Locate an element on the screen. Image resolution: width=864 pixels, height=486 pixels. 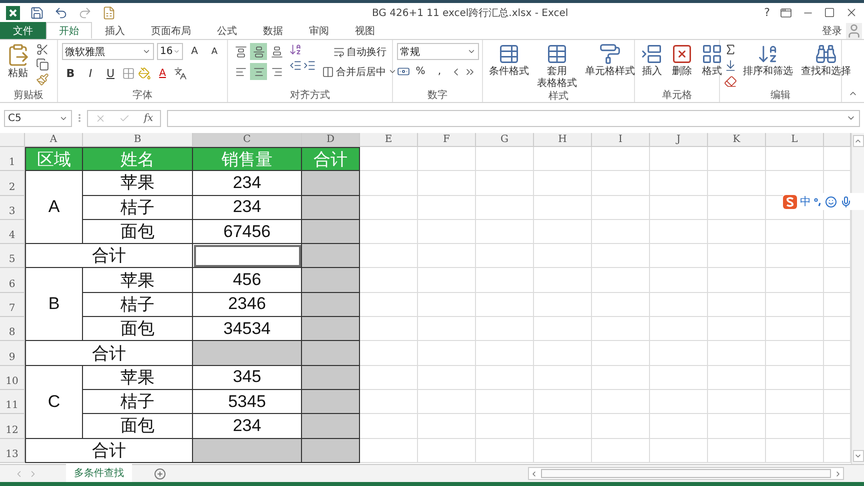
horizontal-align-button is located at coordinates (258, 71).